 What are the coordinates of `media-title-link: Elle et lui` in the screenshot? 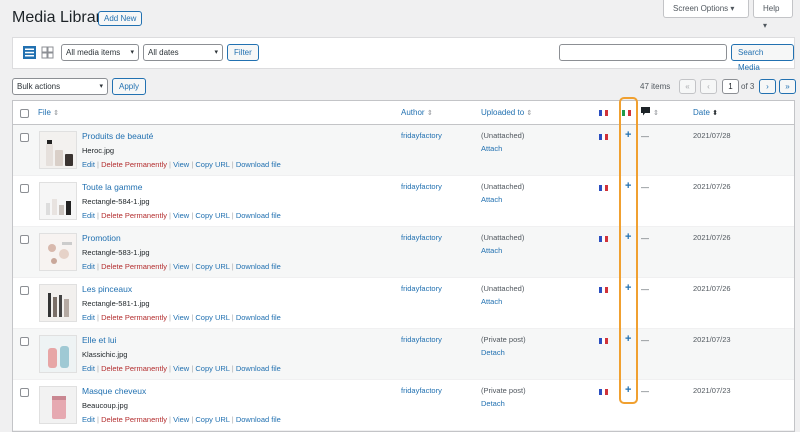 It's located at (99, 340).